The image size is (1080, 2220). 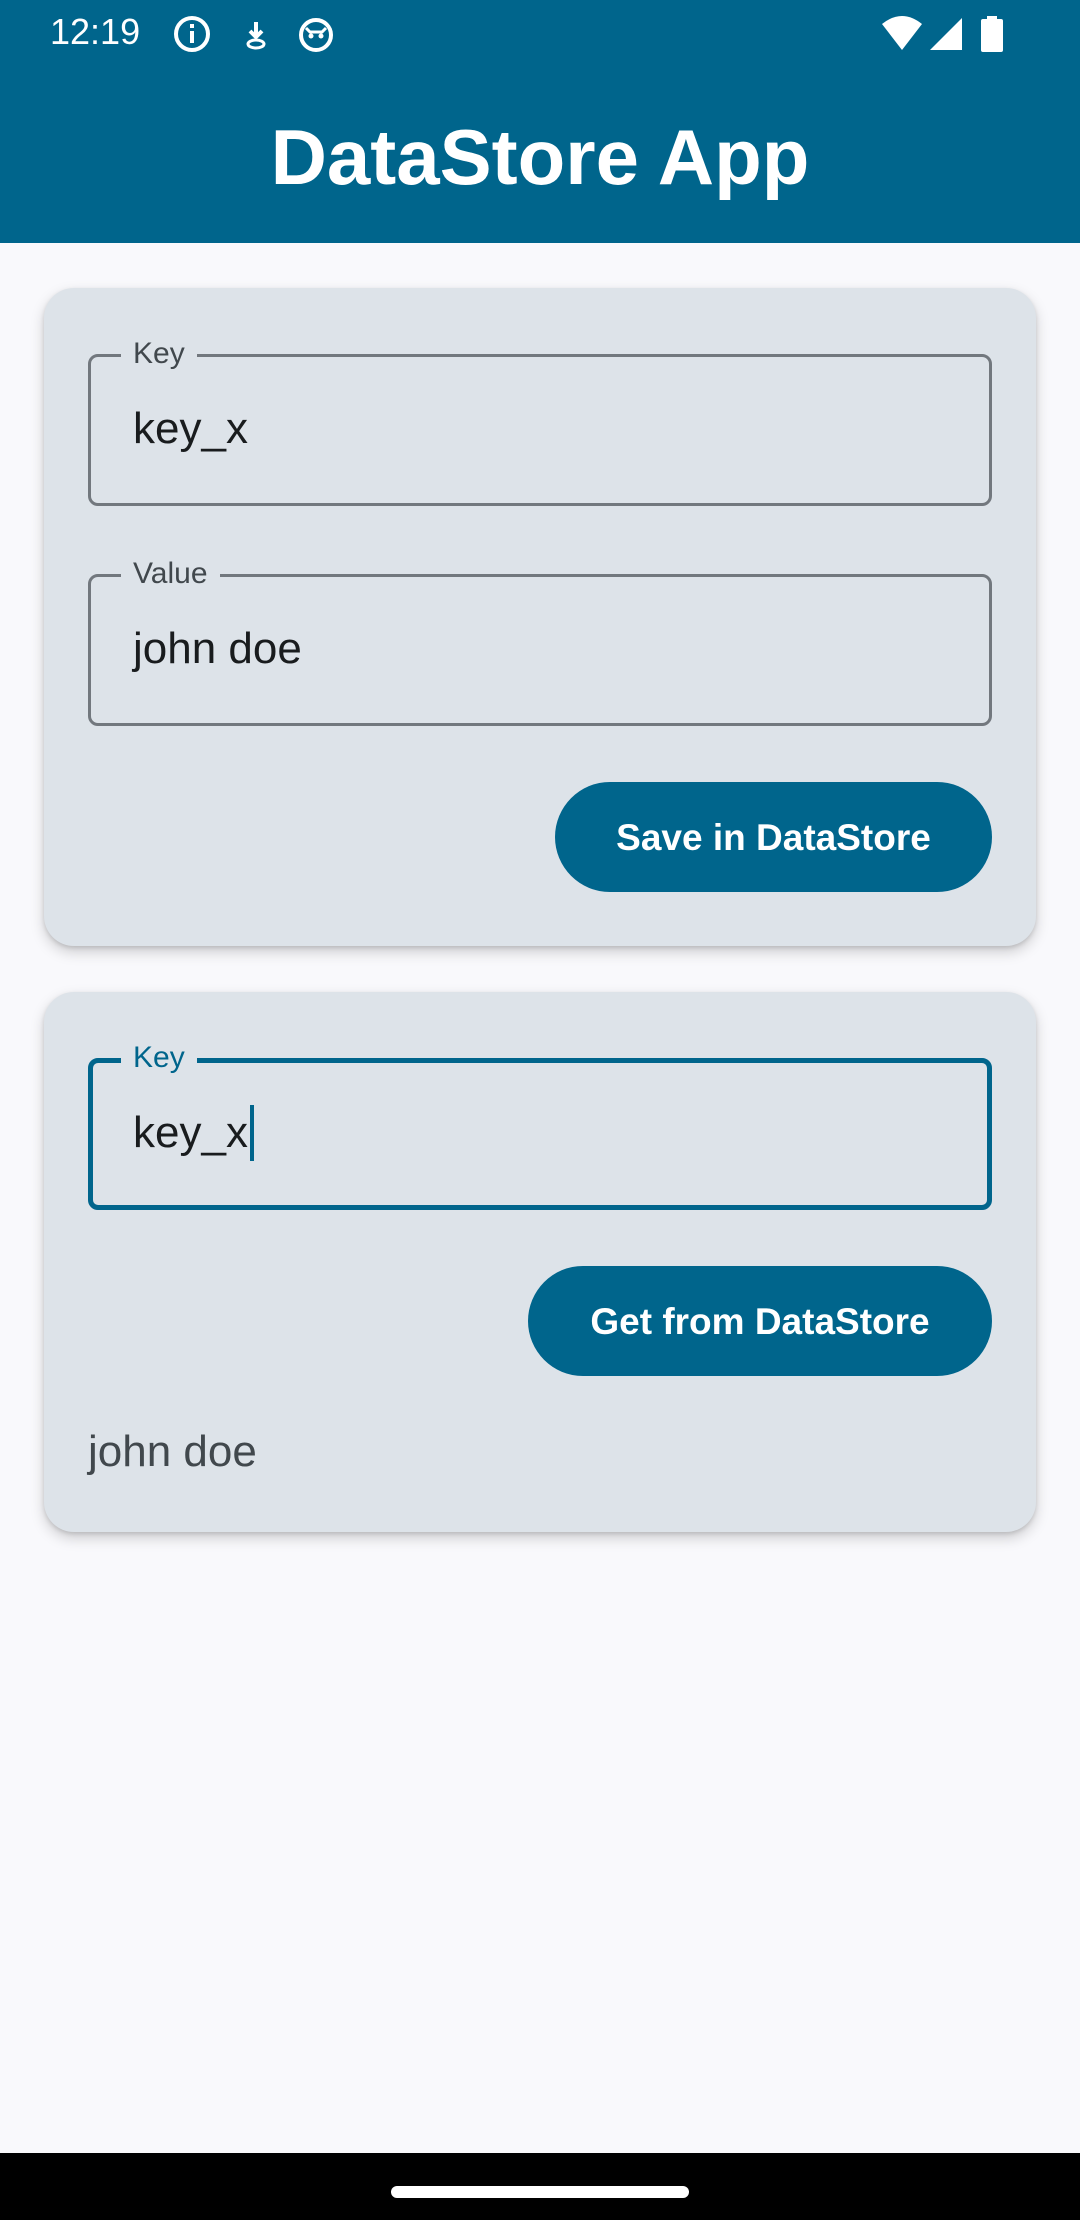 I want to click on status-time: 12:19, so click(x=95, y=31).